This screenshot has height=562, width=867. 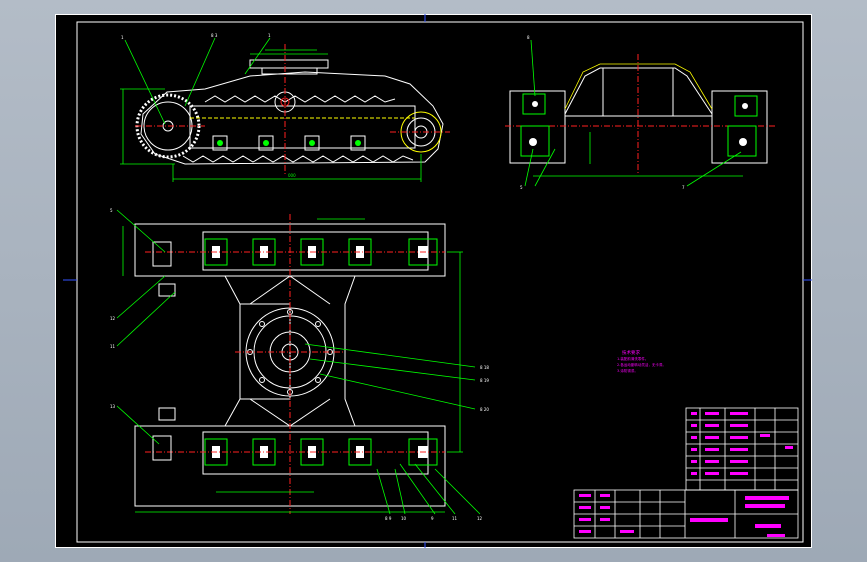 What do you see at coordinates (432, 518) in the screenshot?
I see `label-bottom-3: 9` at bounding box center [432, 518].